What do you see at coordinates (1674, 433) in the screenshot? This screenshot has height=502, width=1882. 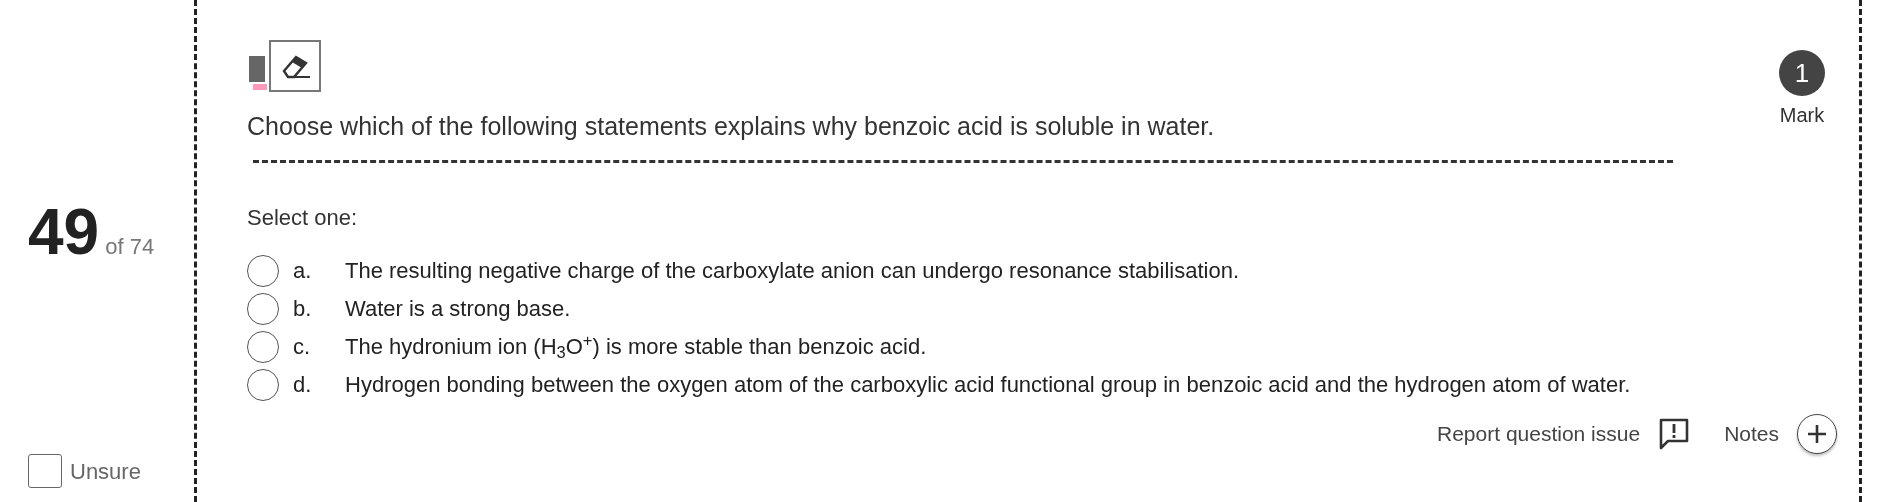 I see `report-icon` at bounding box center [1674, 433].